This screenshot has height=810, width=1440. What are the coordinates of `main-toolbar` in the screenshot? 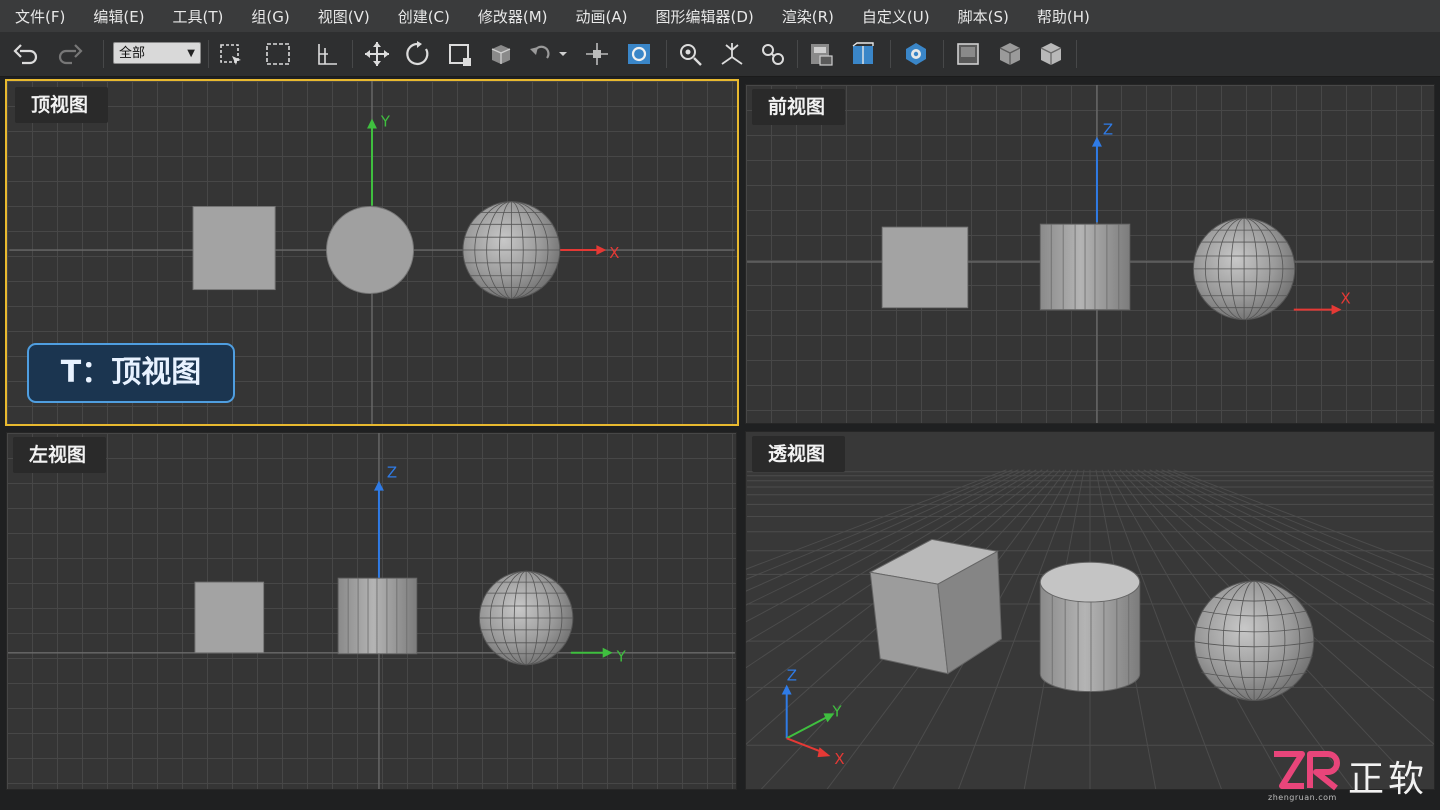 It's located at (720, 54).